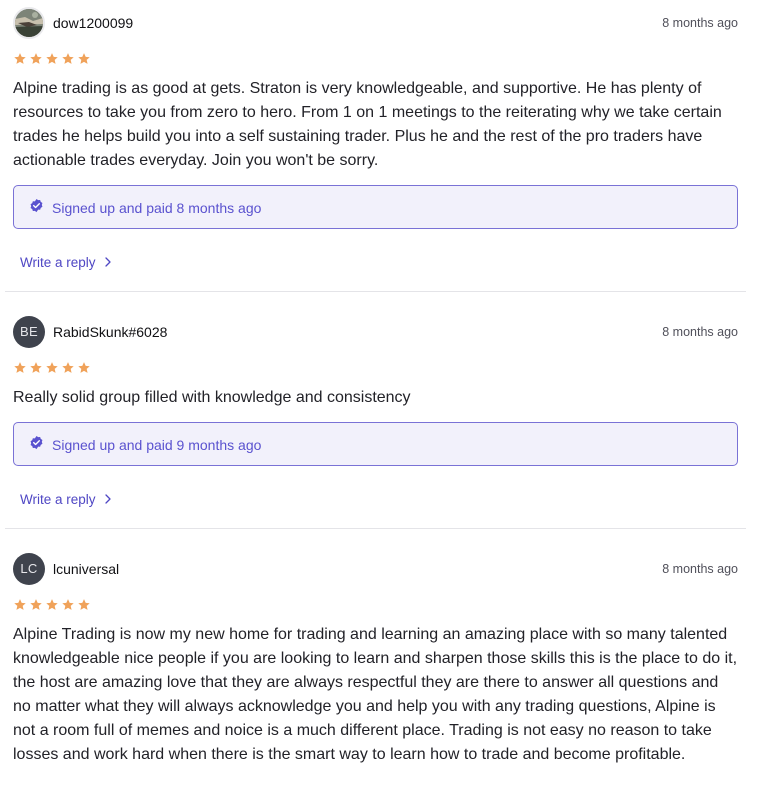  I want to click on avatar, so click(29, 23).